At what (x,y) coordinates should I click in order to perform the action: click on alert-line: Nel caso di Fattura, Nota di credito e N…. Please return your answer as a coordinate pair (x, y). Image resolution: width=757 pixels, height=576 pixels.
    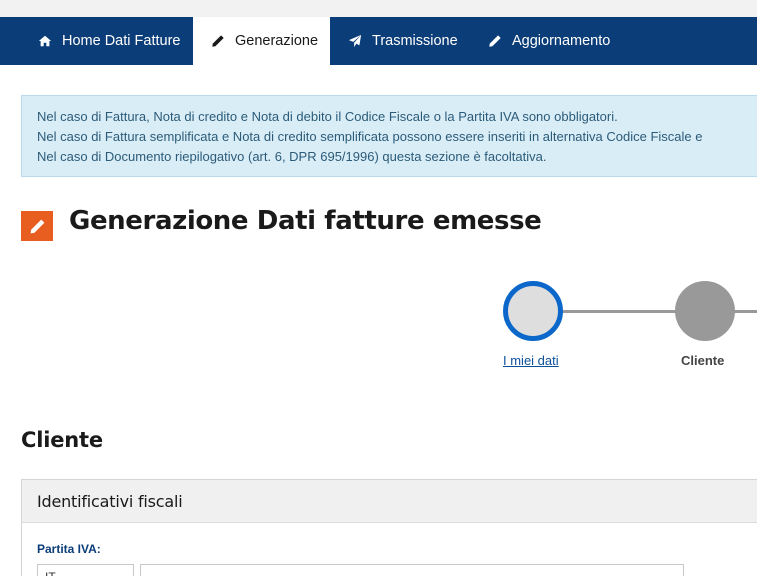
    Looking at the image, I should click on (327, 116).